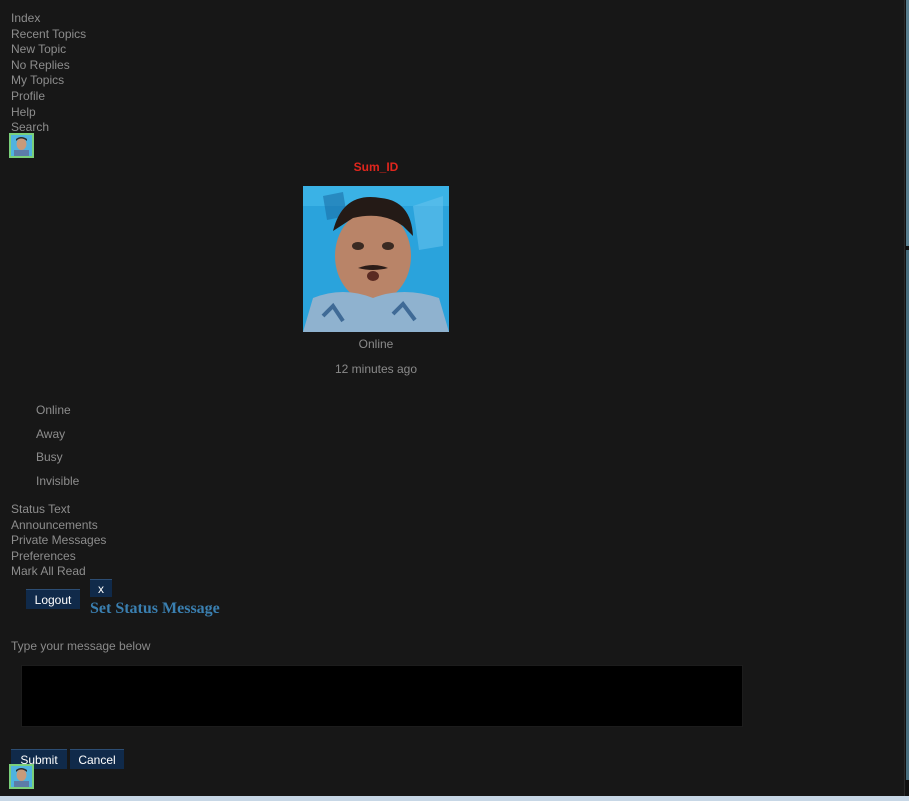  I want to click on private-messages-link: Private Messages, so click(58, 541).